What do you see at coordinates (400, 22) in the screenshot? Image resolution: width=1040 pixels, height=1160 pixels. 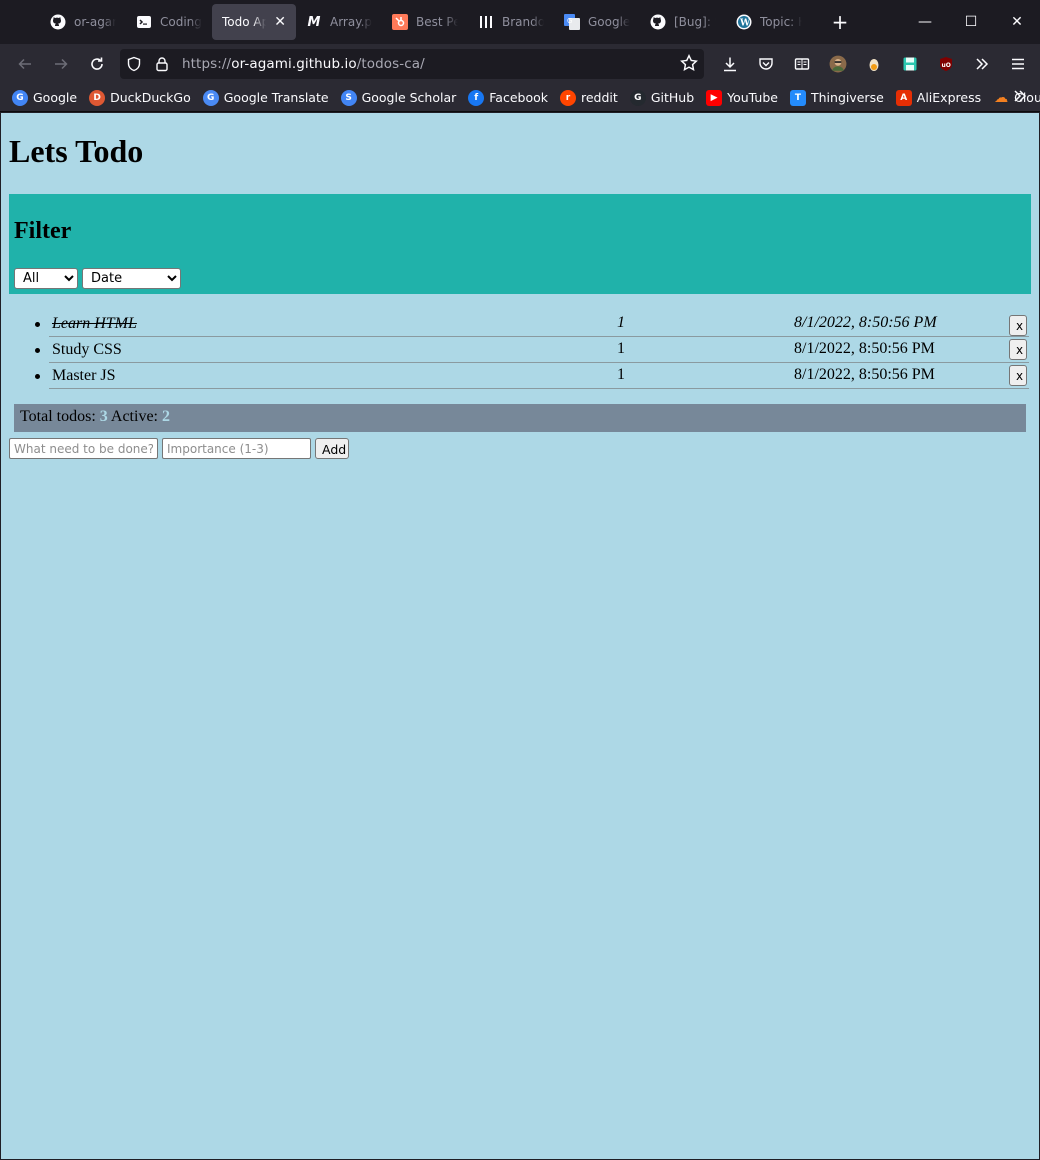 I see `hubspot-icon` at bounding box center [400, 22].